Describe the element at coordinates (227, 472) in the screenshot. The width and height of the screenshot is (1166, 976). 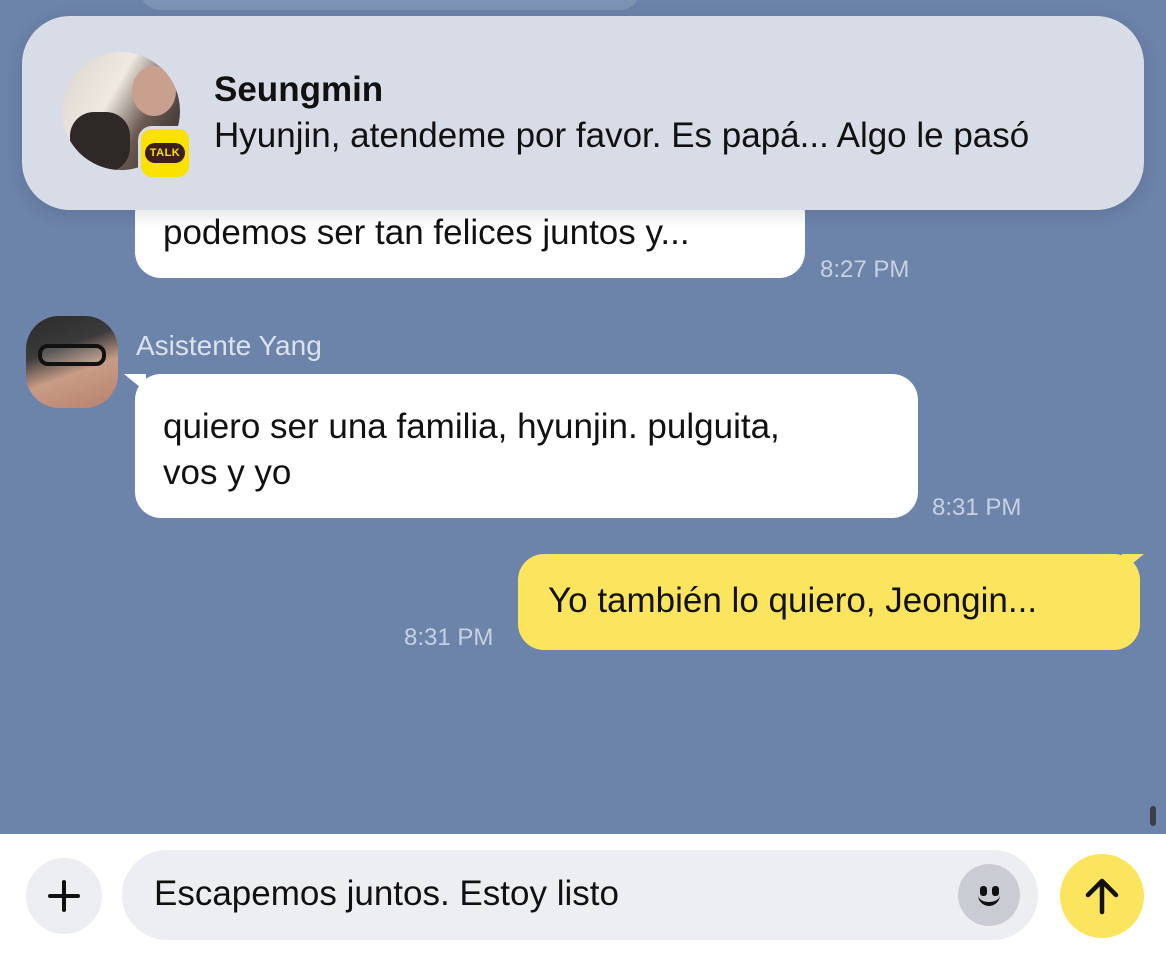
I see `message-text-line: vos y yo` at that location.